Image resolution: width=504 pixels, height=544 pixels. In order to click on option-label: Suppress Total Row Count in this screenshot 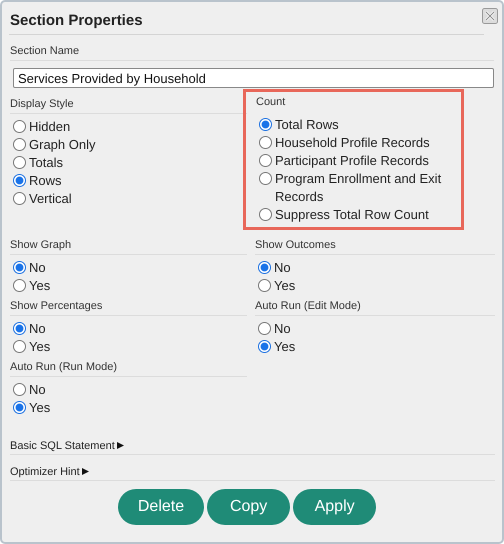, I will do `click(352, 215)`.